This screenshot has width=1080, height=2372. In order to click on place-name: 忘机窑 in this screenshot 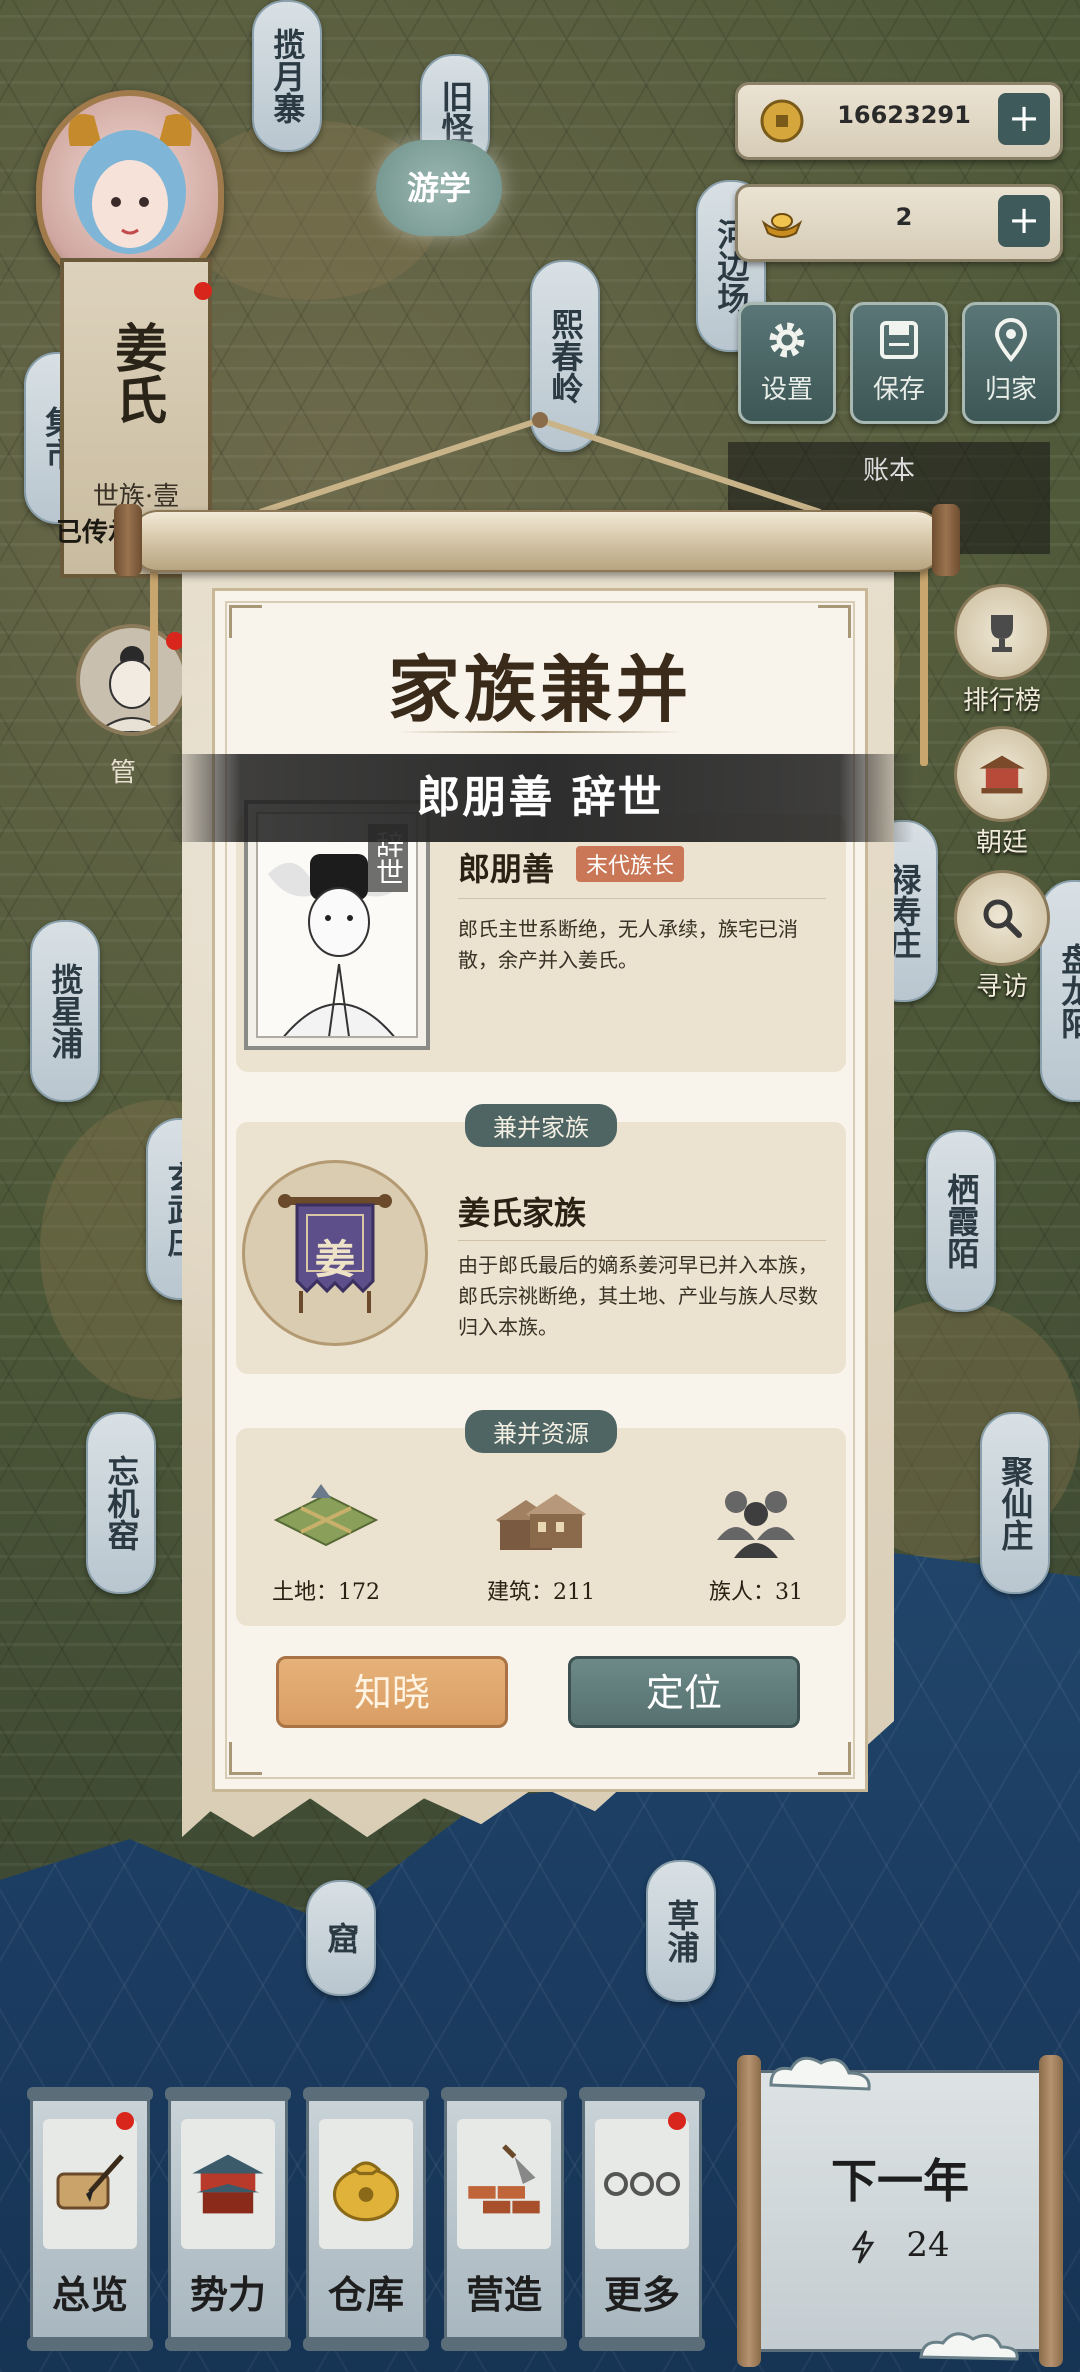, I will do `click(121, 1503)`.